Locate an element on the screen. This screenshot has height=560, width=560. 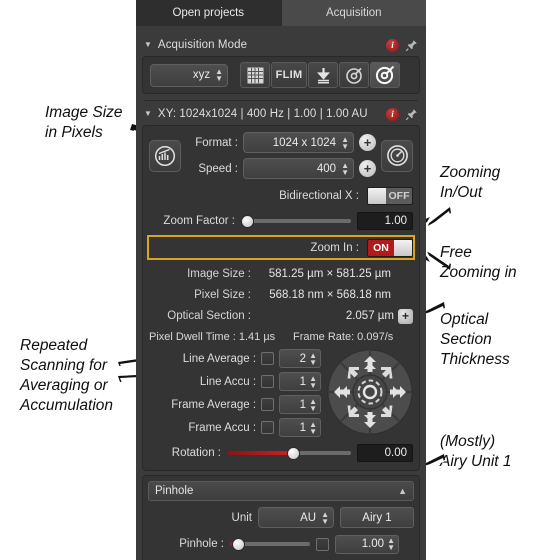
flim-button: FLIM is located at coordinates (289, 75).